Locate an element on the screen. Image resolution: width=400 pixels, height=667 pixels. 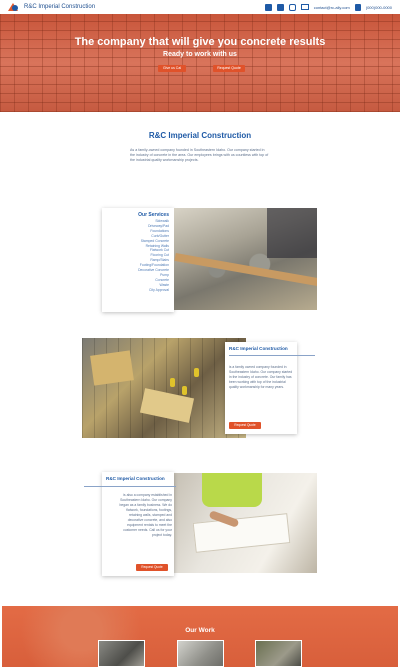
contact-bar: contact@rc-ally.com (000)000-0000 is located at coordinates (328, 7).